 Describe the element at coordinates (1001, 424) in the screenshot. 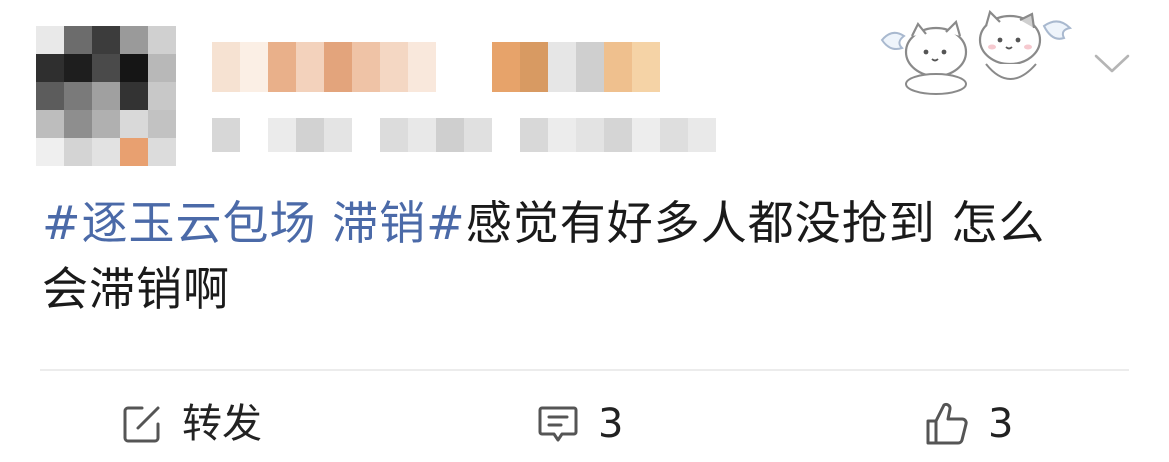

I see `like-count: 3` at that location.